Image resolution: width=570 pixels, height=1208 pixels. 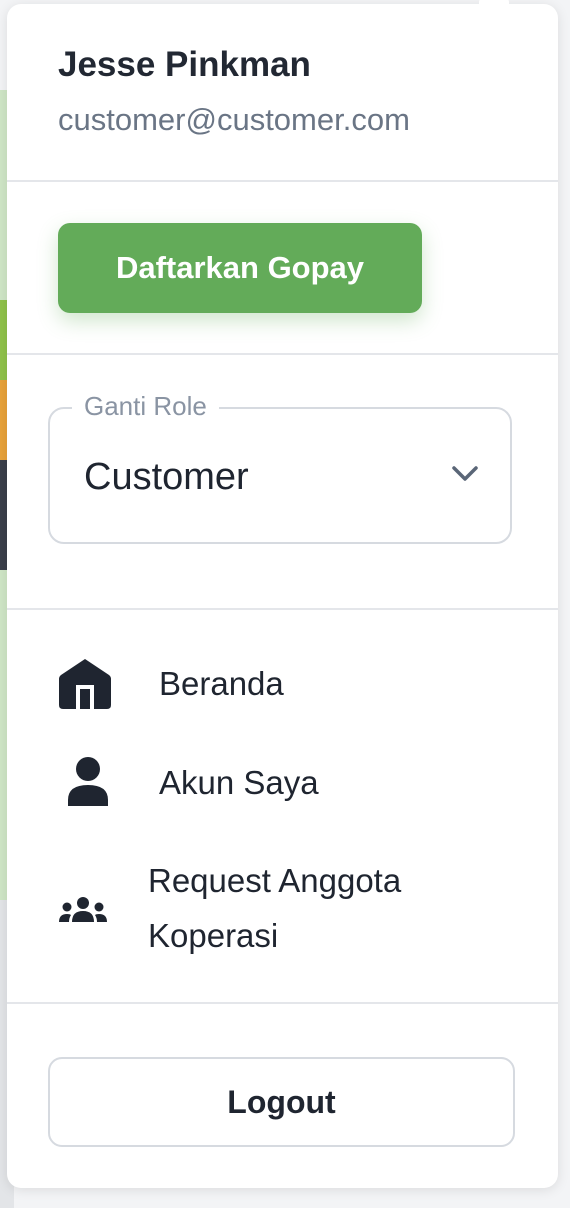 I want to click on user-name: Jesse Pinkman, so click(x=184, y=64).